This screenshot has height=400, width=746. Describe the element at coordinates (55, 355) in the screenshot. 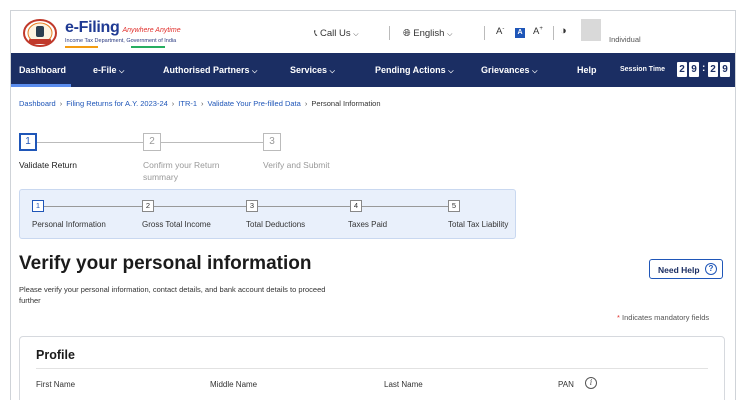

I see `profile-title: Profile` at that location.